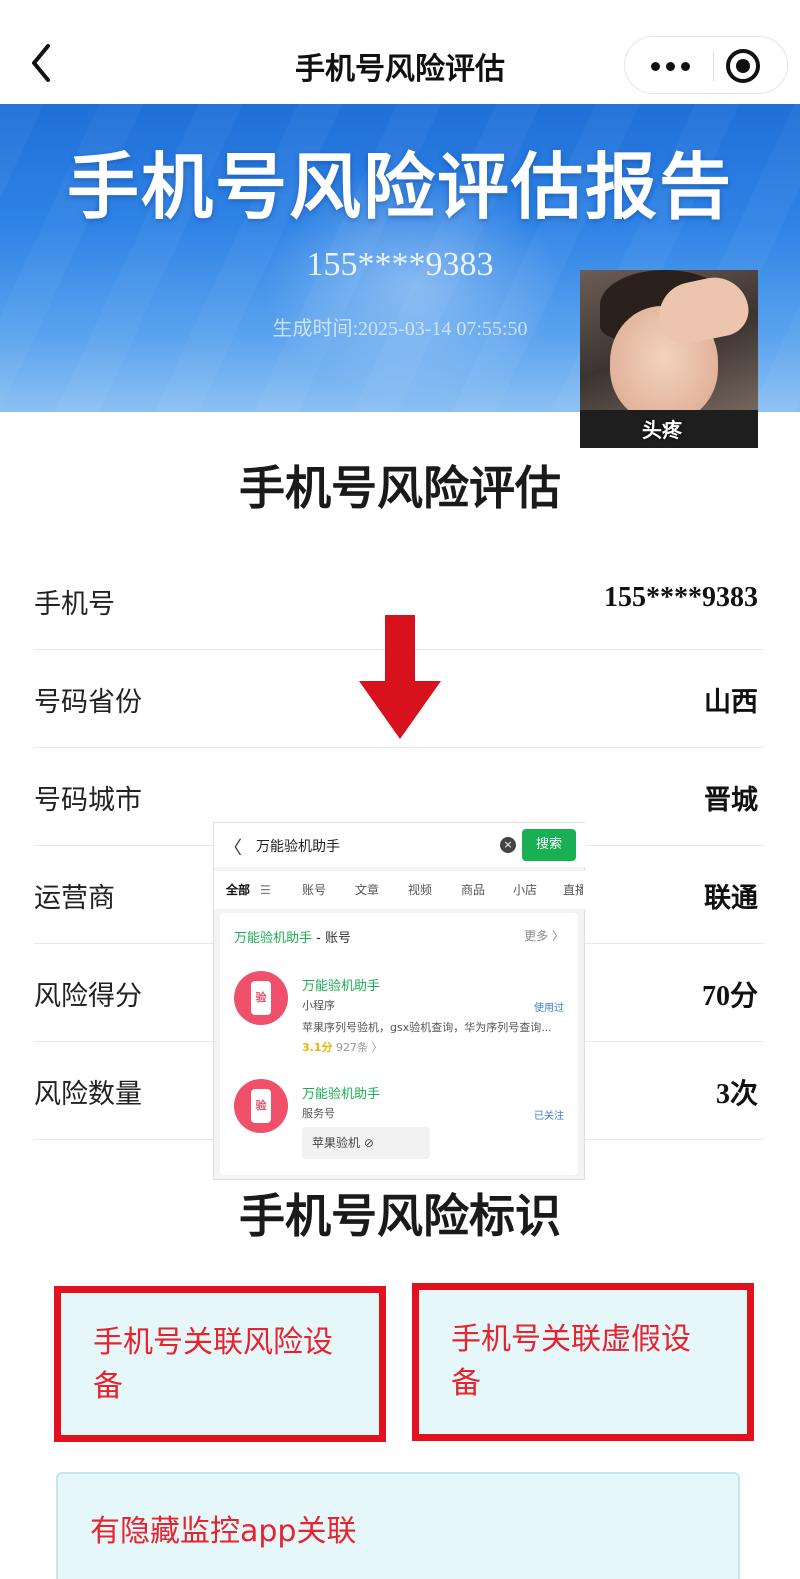 The width and height of the screenshot is (800, 1579). Describe the element at coordinates (213, 1364) in the screenshot. I see `risk-tag-text: 手机号关联风险设备` at that location.